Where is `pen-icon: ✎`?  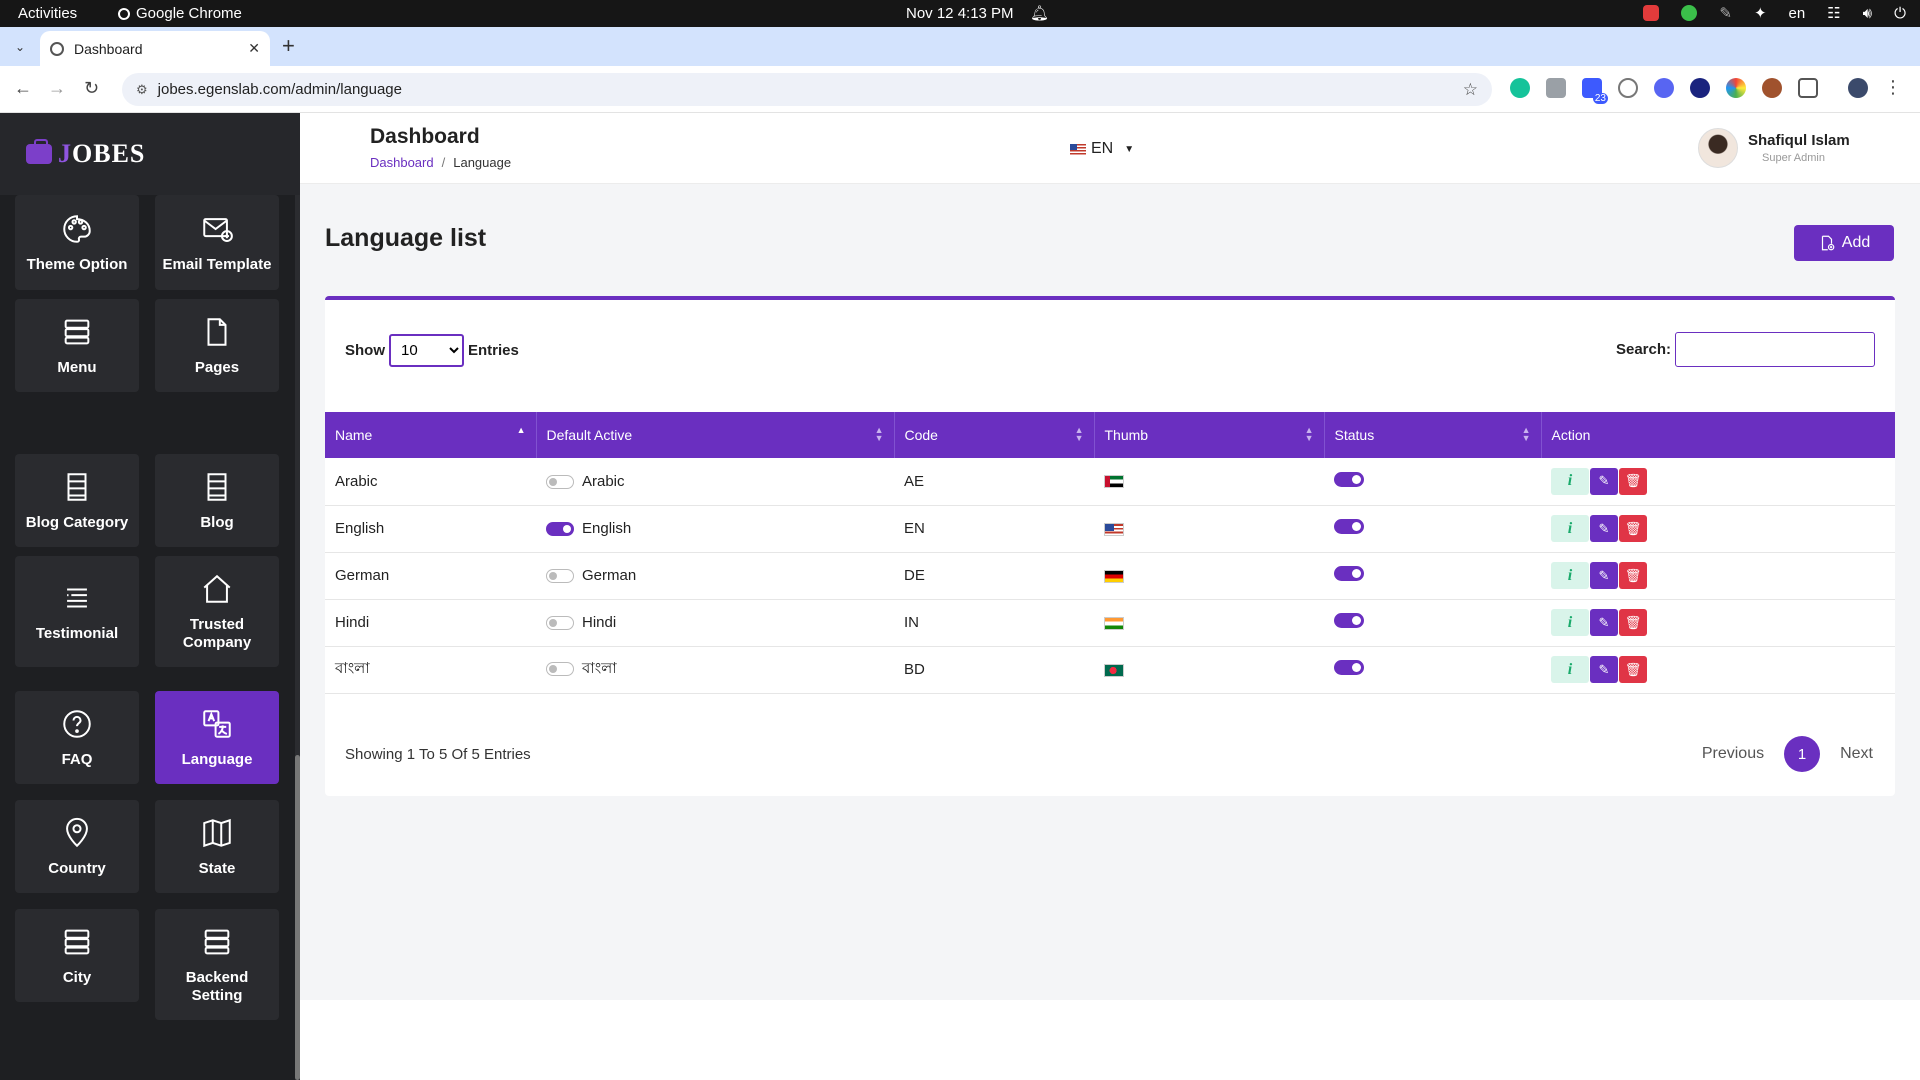 pen-icon: ✎ is located at coordinates (1725, 13).